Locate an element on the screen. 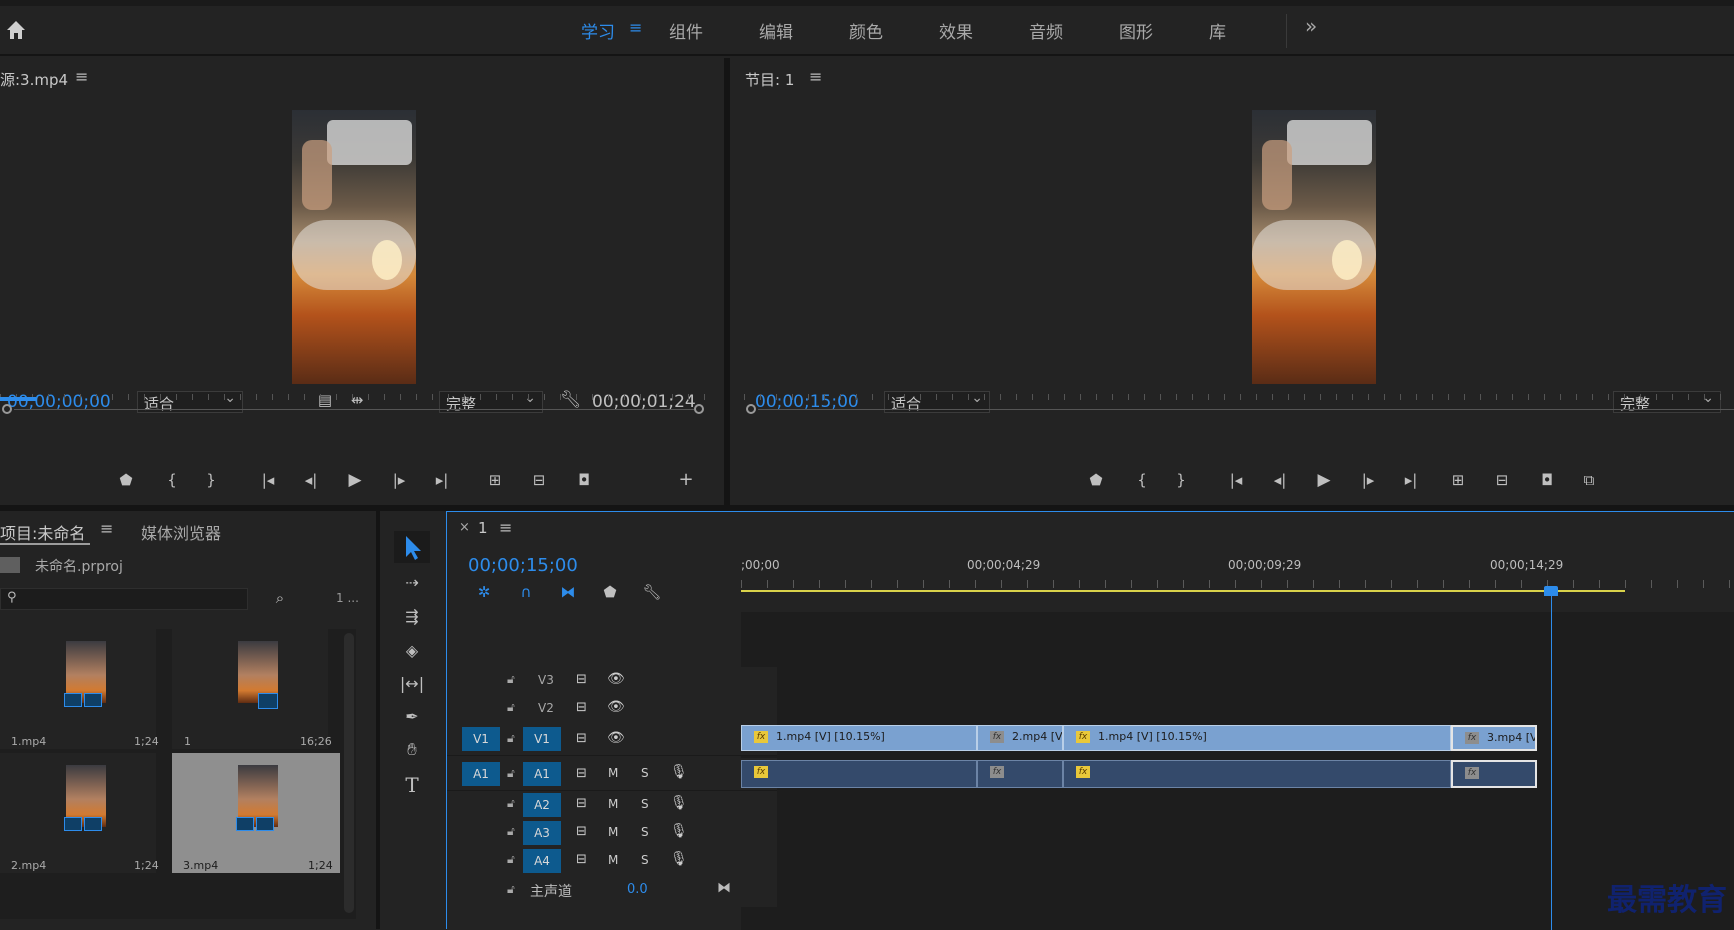 This screenshot has width=1734, height=930. project-item: 1 16;26 is located at coordinates (252, 689).